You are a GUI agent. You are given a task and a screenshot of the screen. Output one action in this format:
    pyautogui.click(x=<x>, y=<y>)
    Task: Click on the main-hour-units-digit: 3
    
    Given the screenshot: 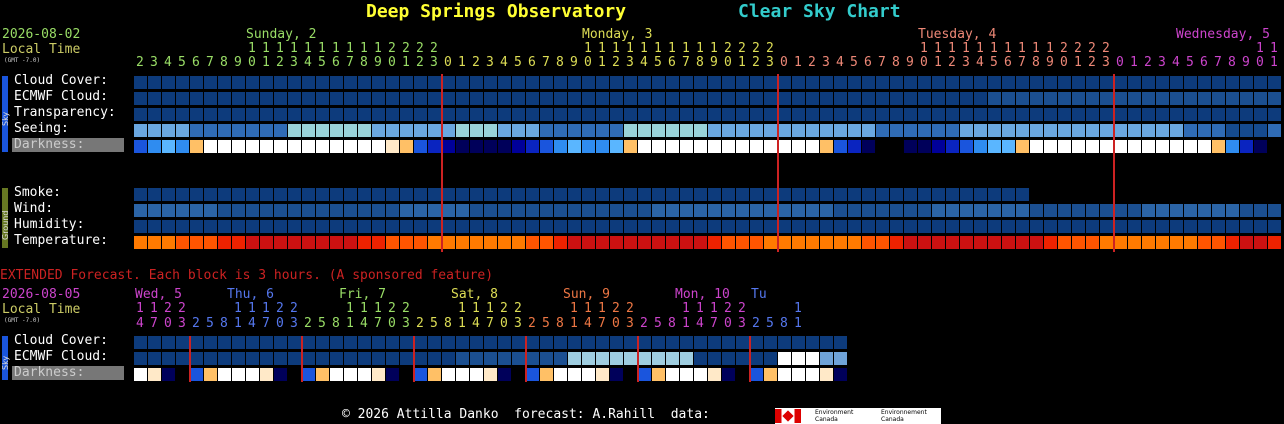 What is the action you would take?
    pyautogui.click(x=966, y=62)
    